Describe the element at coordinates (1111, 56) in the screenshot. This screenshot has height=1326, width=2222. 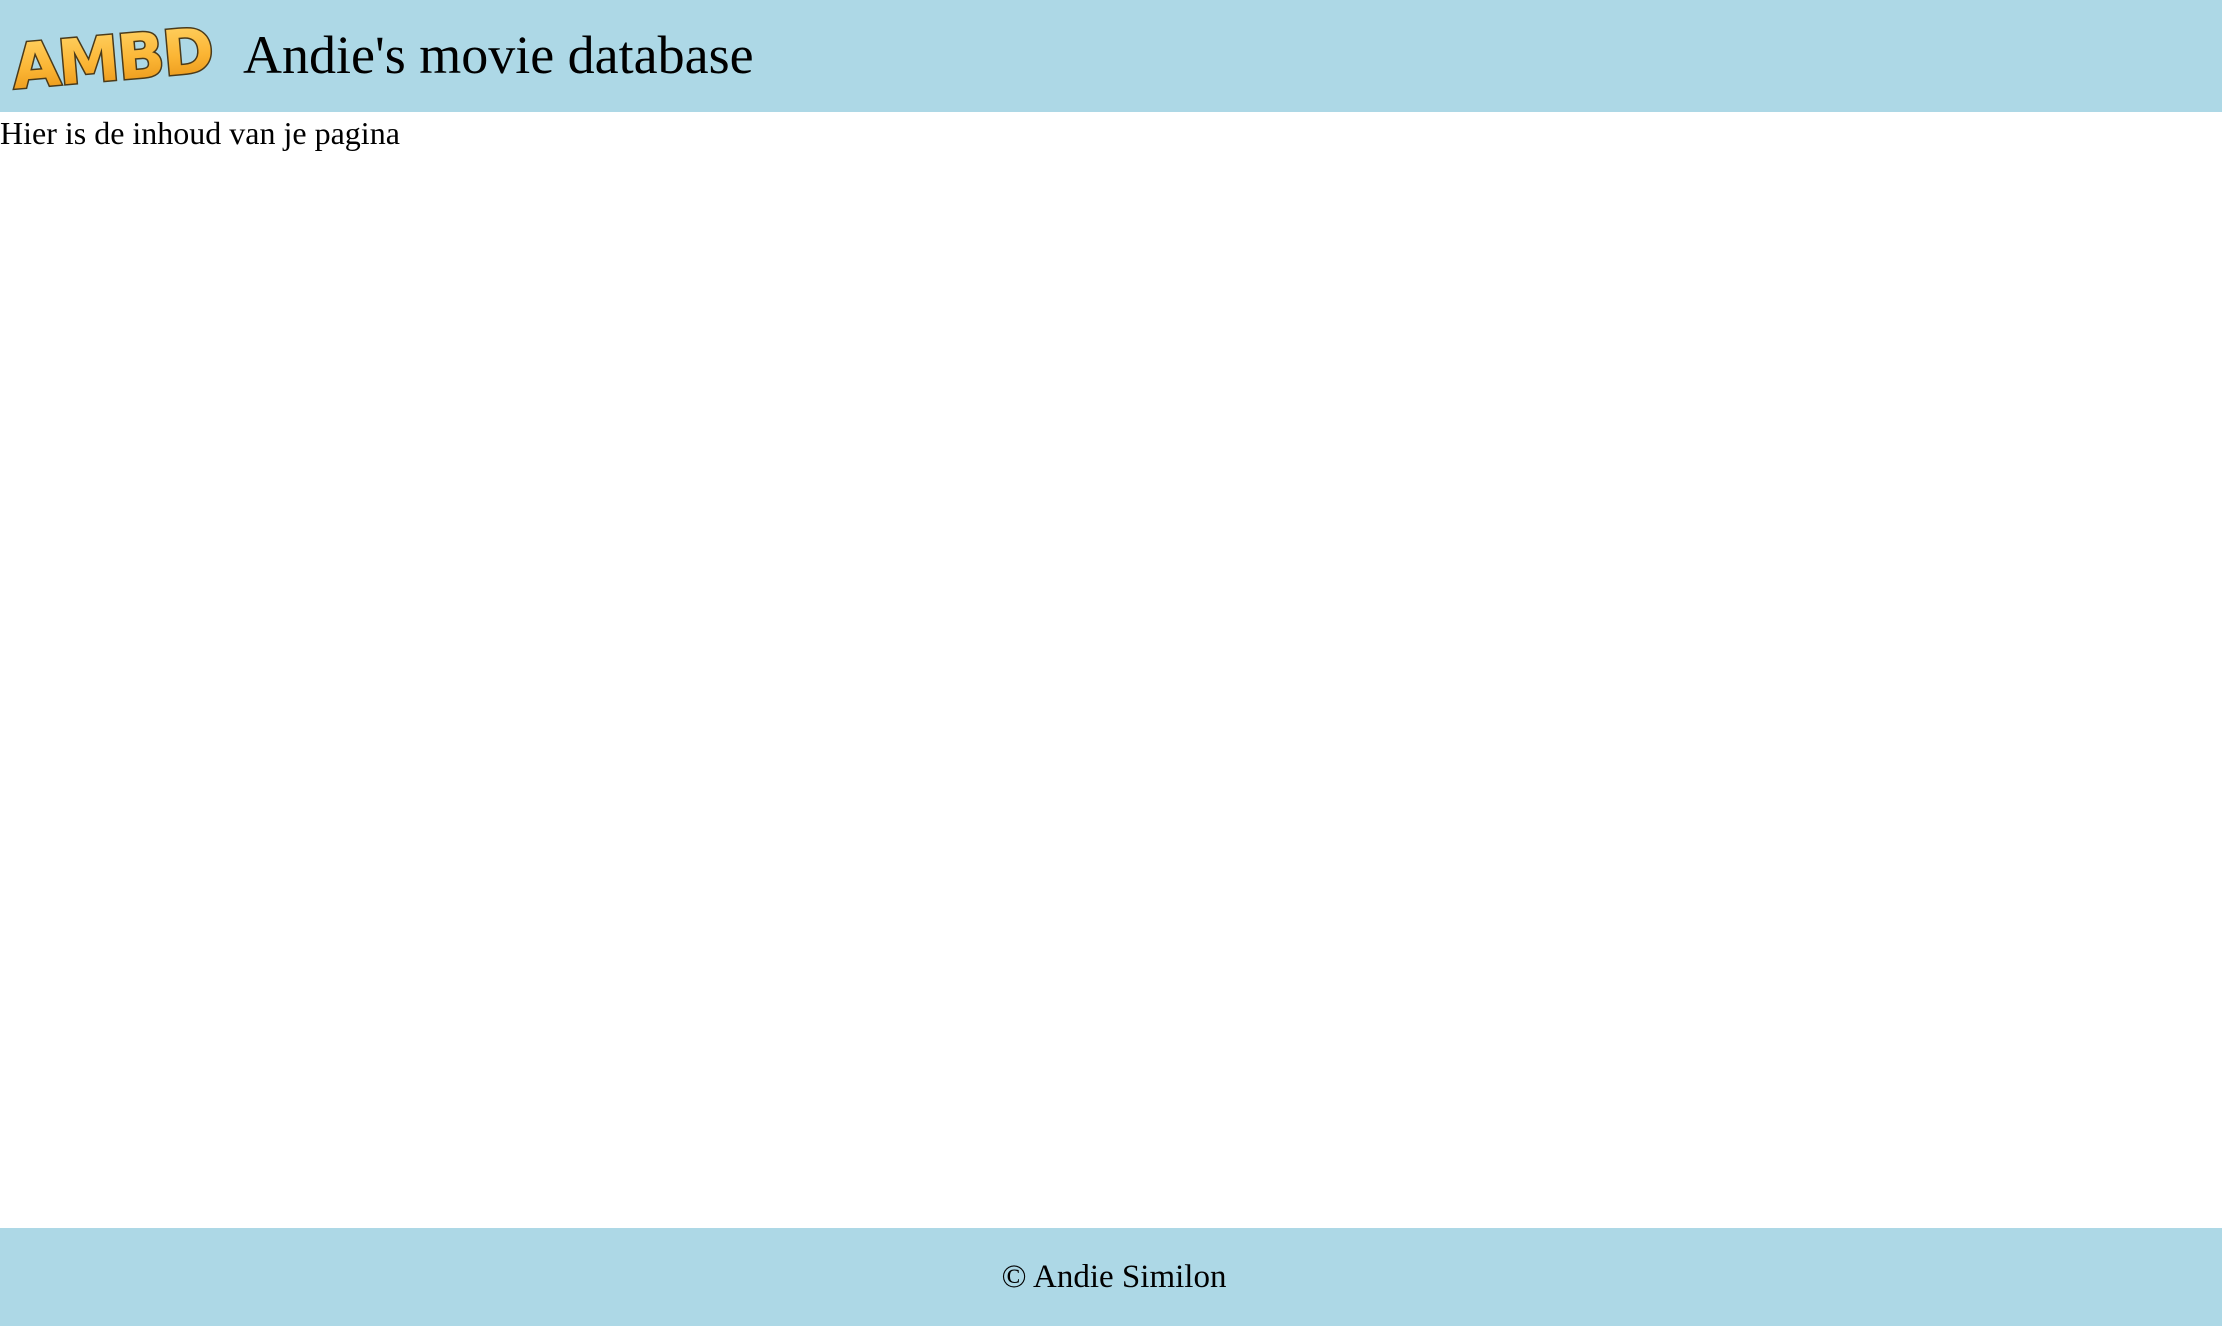
I see `site-header: AMBD Andie's movie database` at that location.